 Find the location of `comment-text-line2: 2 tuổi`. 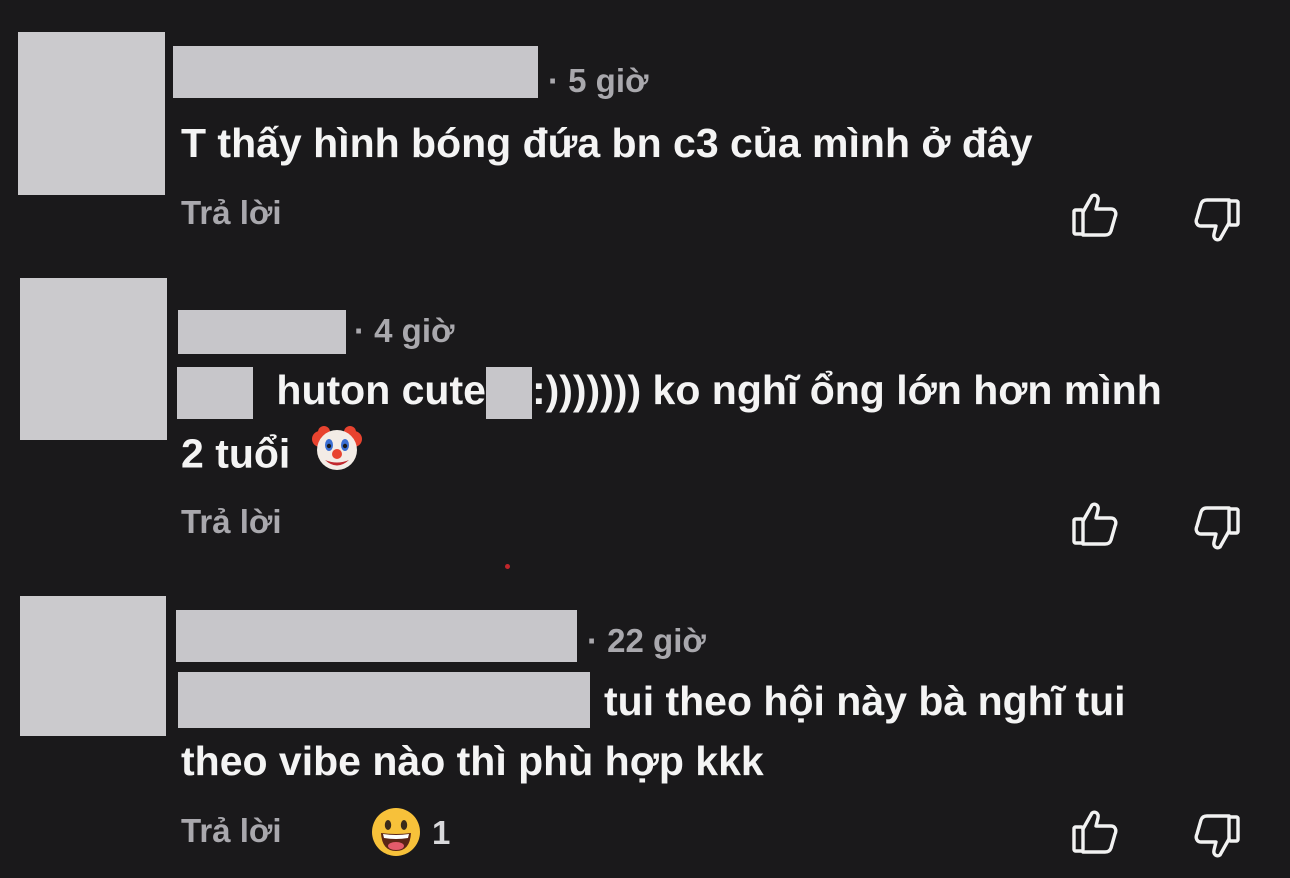

comment-text-line2: 2 tuổi is located at coordinates (272, 456).